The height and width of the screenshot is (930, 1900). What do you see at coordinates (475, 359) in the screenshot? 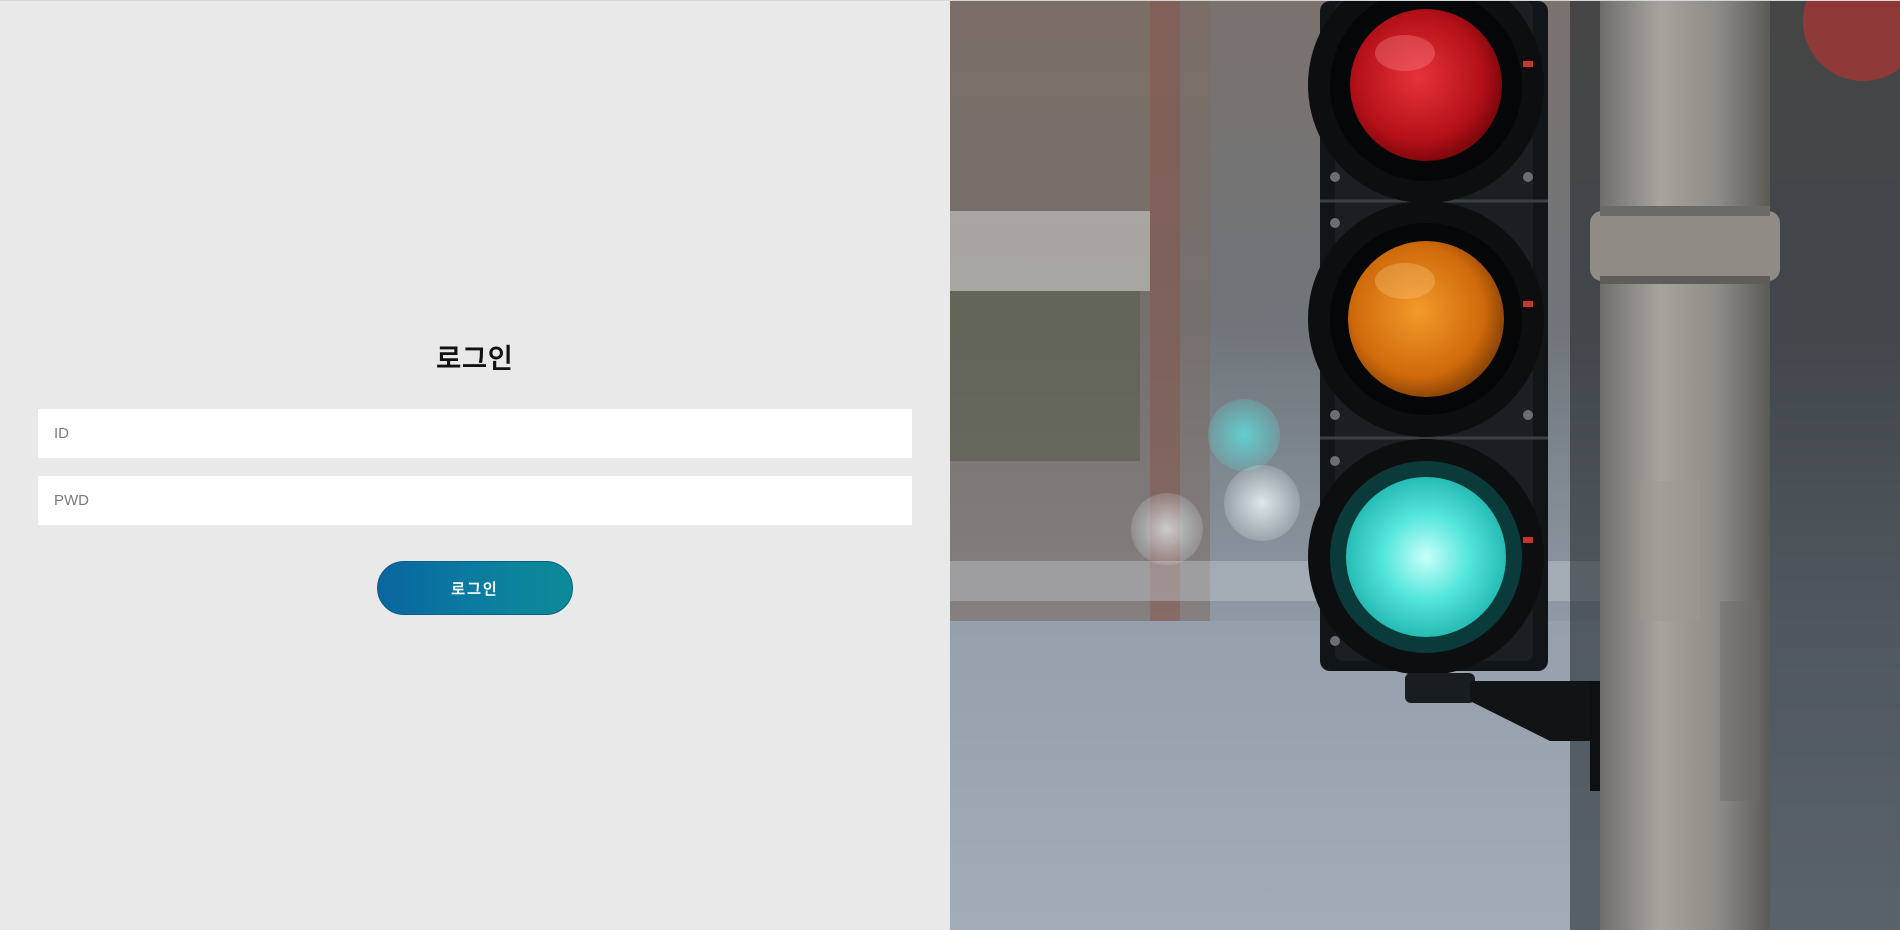
I see `page-title: 로그인` at bounding box center [475, 359].